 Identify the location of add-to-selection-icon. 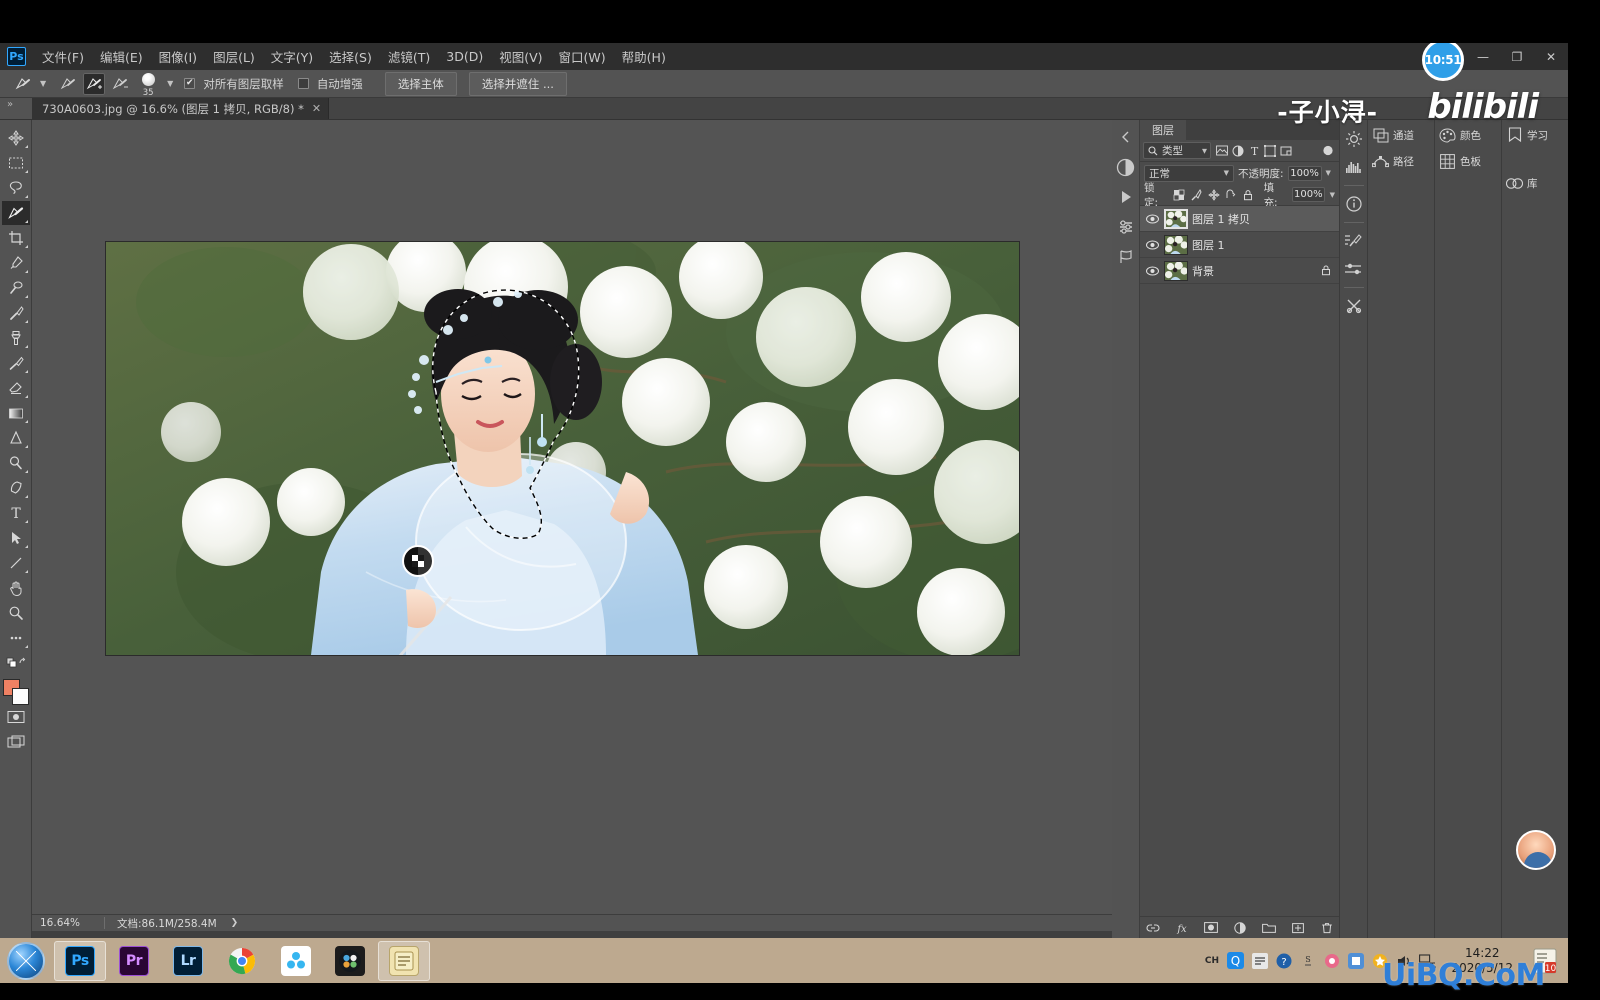
(94, 83).